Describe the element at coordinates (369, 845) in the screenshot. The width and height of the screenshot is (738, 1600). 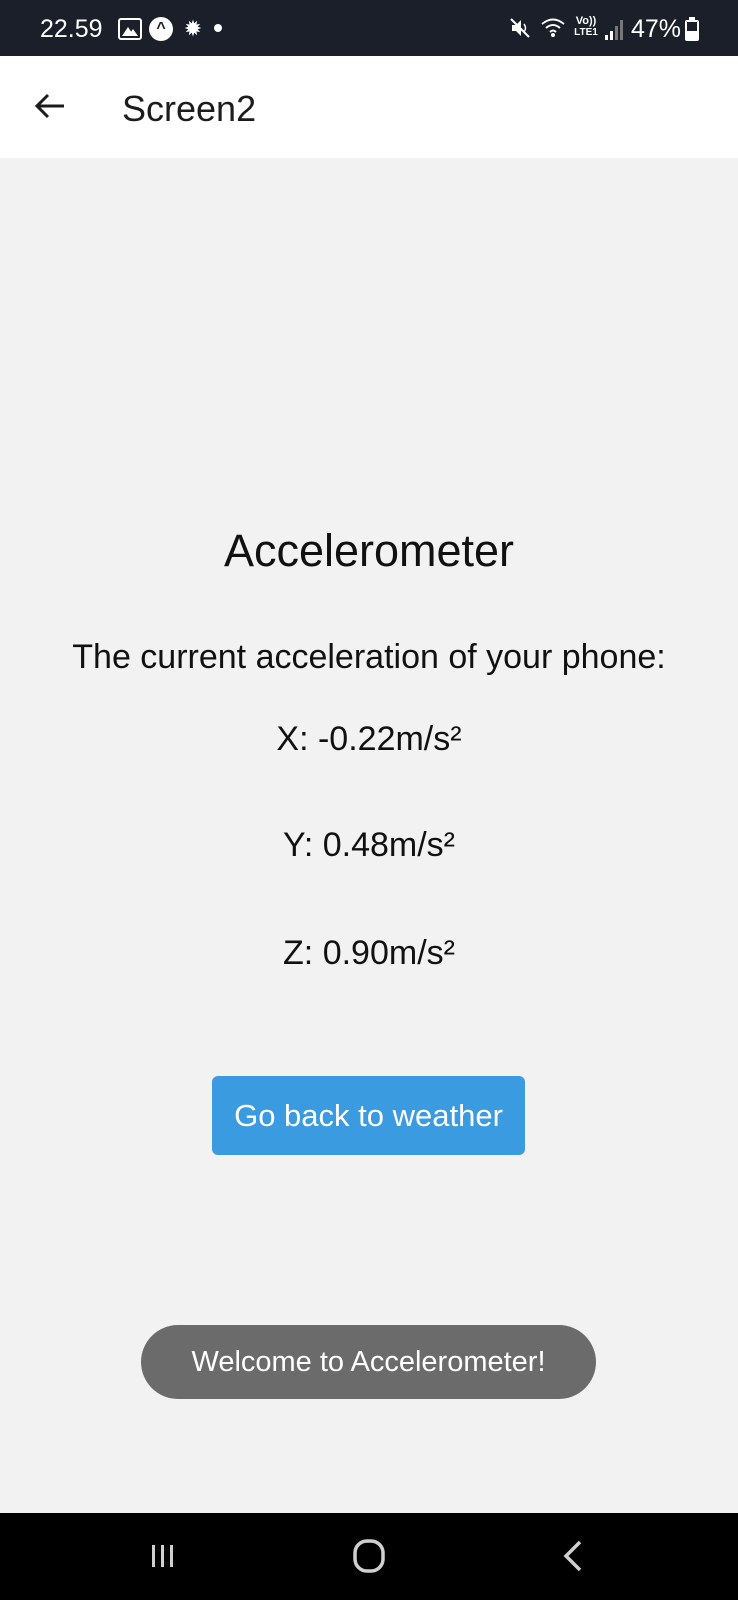
I see `y-acceleration-value: Y: 0.48m/s²` at that location.